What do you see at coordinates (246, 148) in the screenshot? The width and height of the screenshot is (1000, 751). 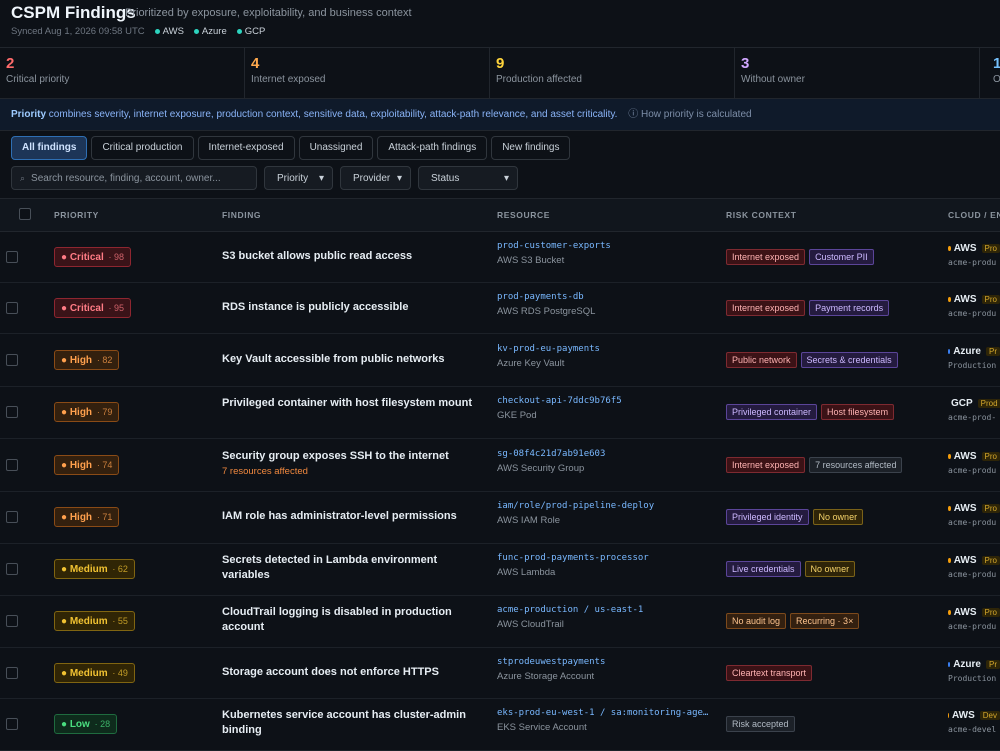 I see `tab-internet-exposed: Internet-exposed` at bounding box center [246, 148].